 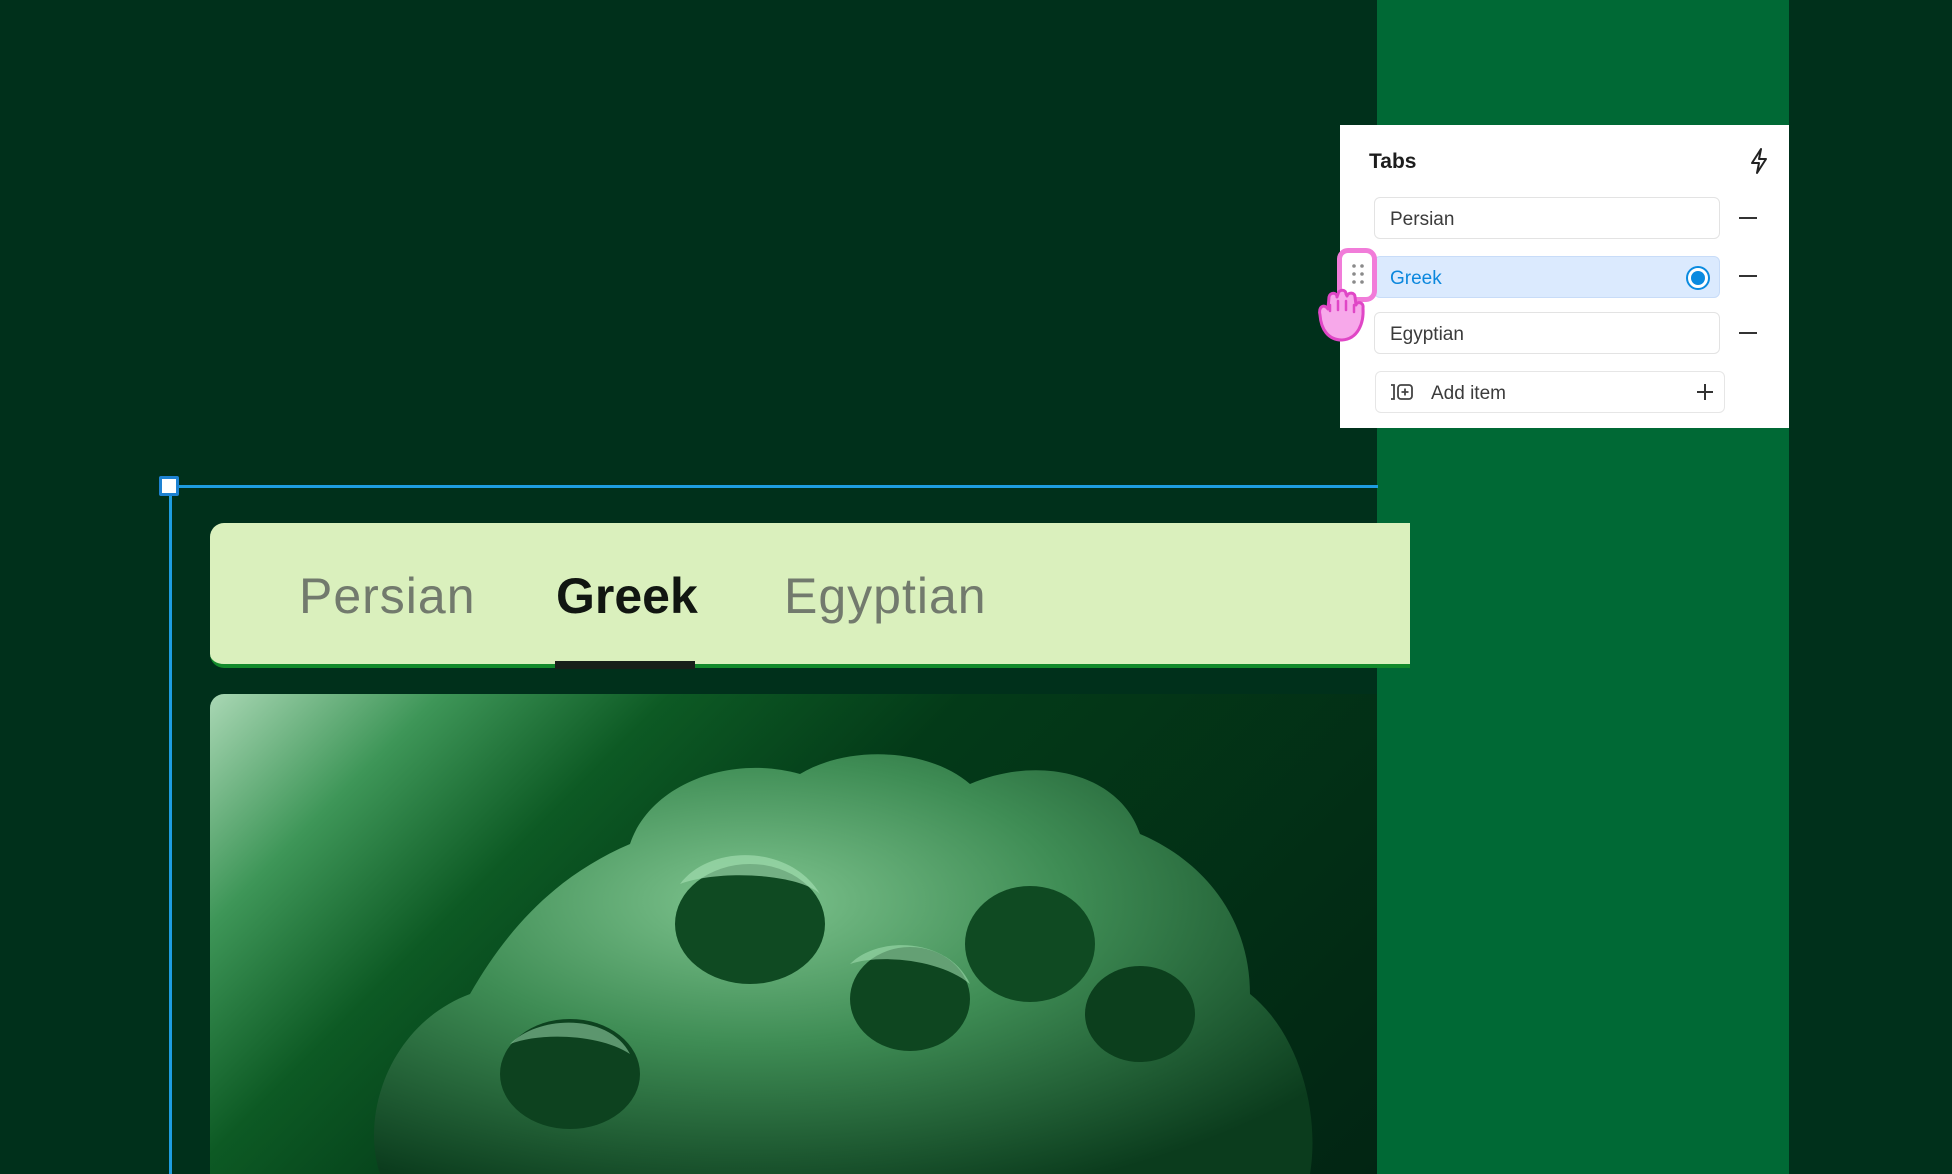 What do you see at coordinates (1393, 161) in the screenshot?
I see `panel-title: Tabs` at bounding box center [1393, 161].